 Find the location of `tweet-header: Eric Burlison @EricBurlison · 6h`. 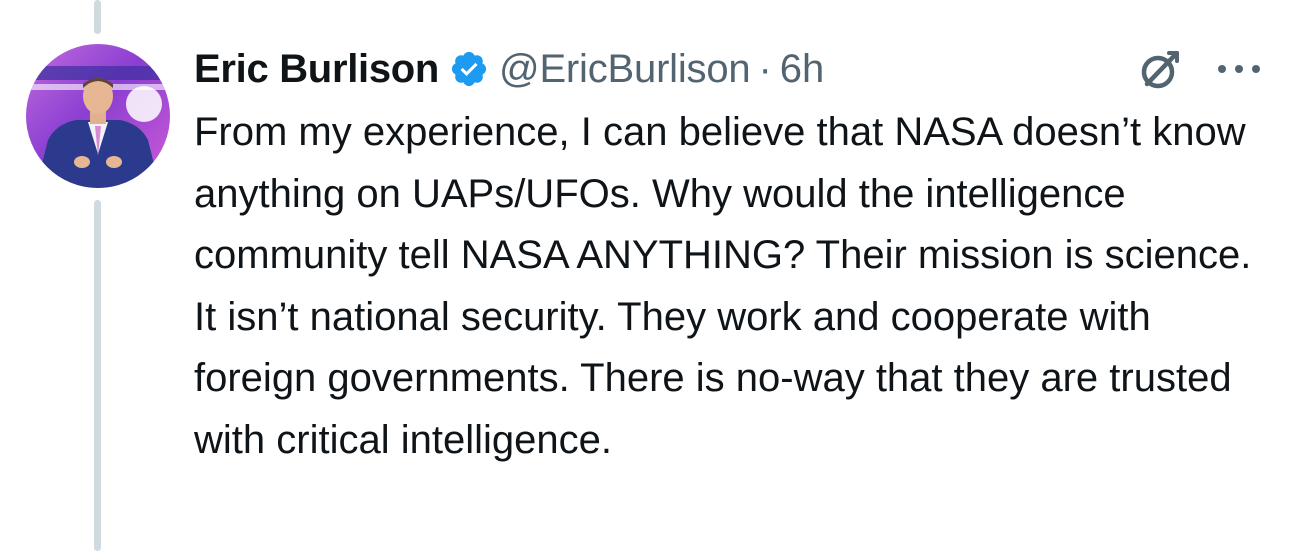

tweet-header: Eric Burlison @EricBurlison · 6h is located at coordinates (509, 69).